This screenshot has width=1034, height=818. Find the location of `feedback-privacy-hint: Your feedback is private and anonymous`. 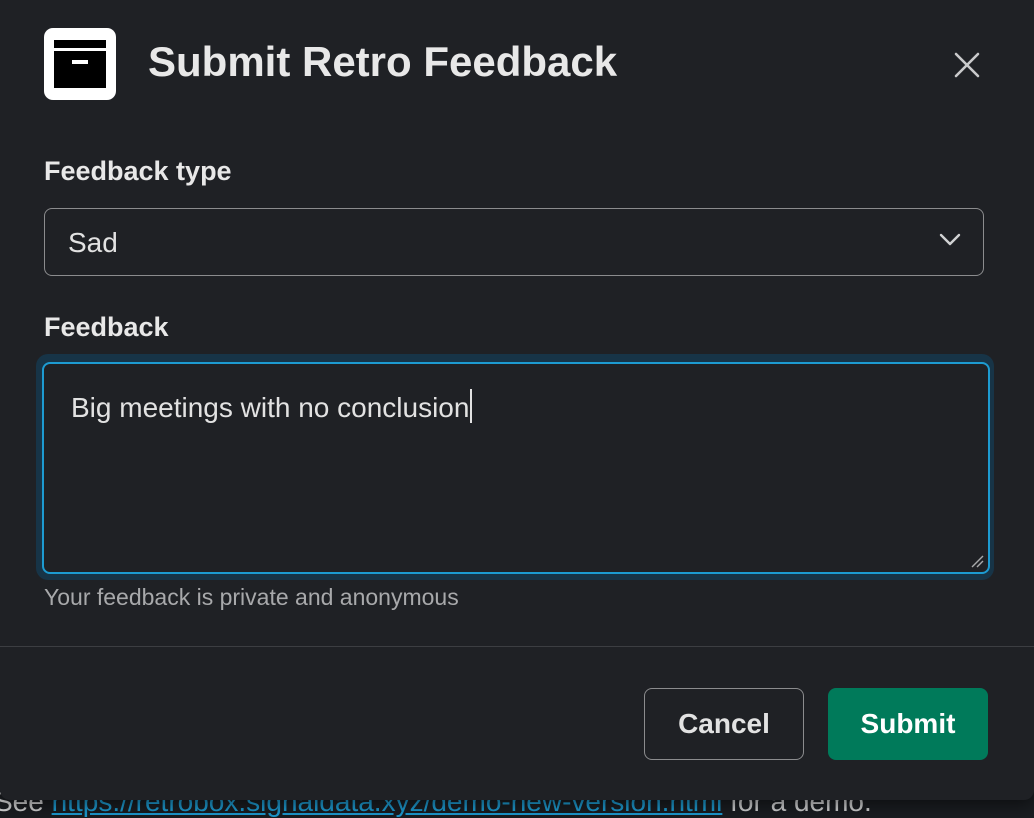

feedback-privacy-hint: Your feedback is private and anonymous is located at coordinates (251, 597).